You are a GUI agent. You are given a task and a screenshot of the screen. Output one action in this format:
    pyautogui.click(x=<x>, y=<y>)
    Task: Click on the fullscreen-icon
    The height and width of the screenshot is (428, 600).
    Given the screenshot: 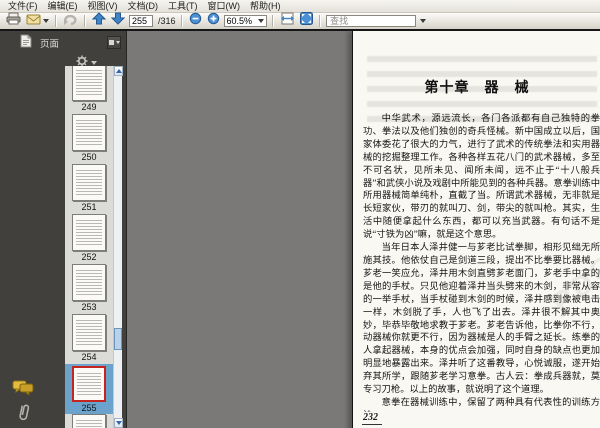 What is the action you would take?
    pyautogui.click(x=307, y=21)
    